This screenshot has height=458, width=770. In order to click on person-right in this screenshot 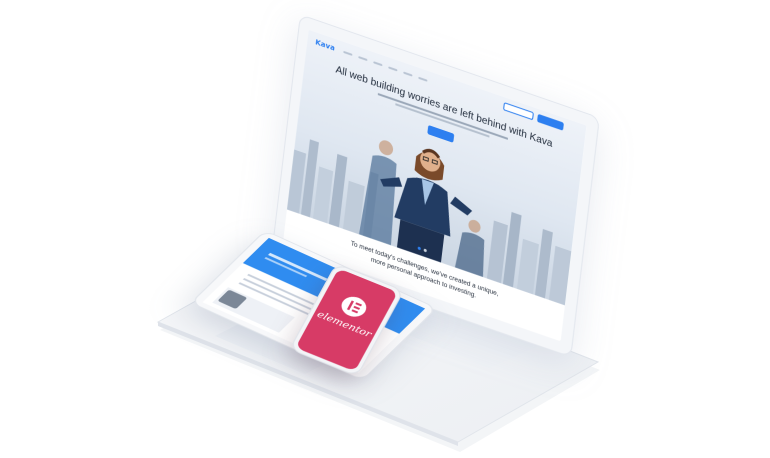, I will do `click(469, 248)`.